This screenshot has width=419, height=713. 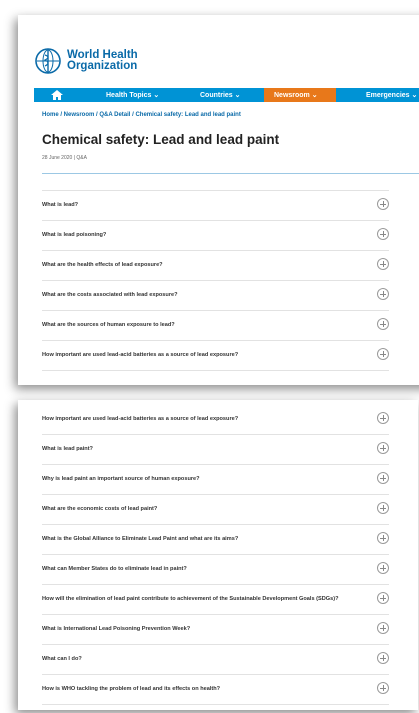 I want to click on page-meta: 28 June 2020 | Q&A, so click(x=64, y=158).